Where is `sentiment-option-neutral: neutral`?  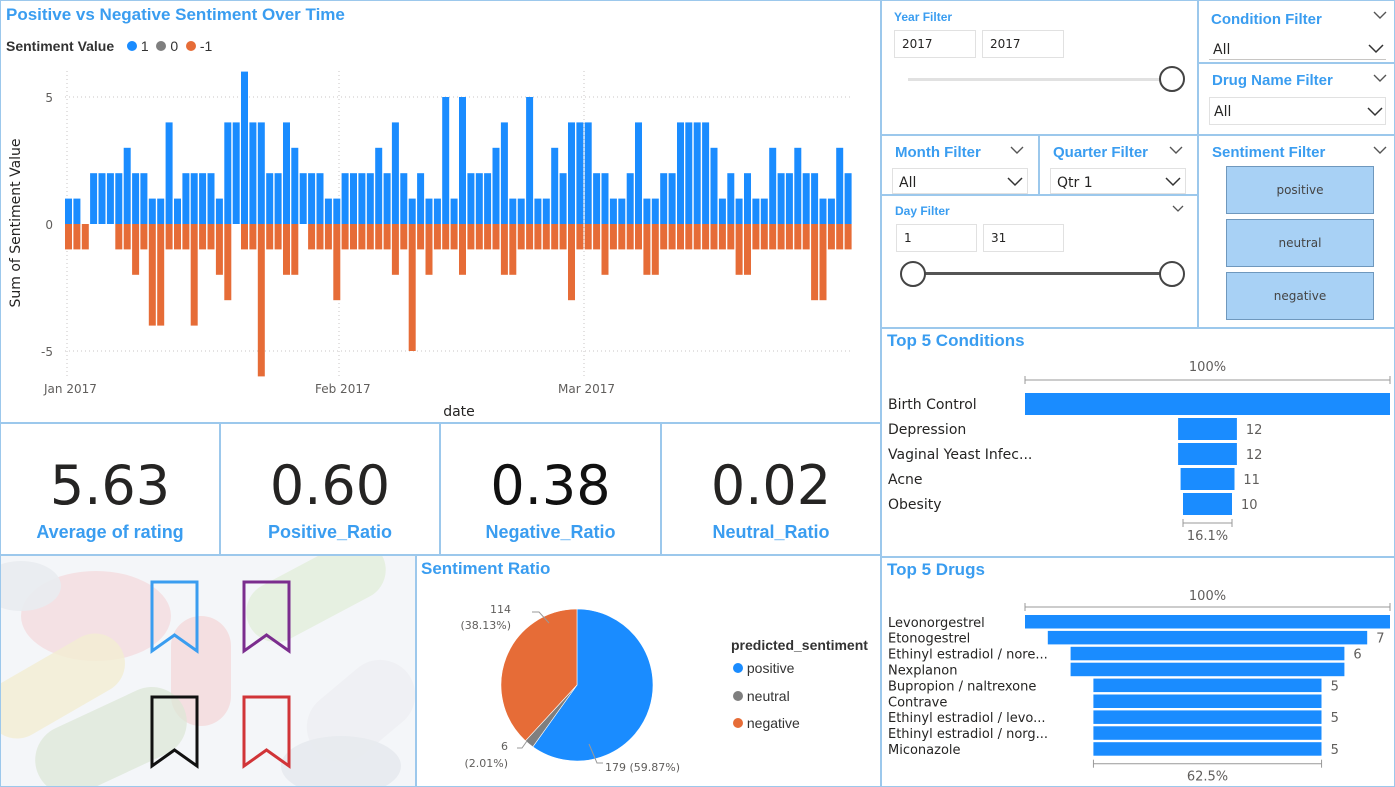
sentiment-option-neutral: neutral is located at coordinates (1300, 243).